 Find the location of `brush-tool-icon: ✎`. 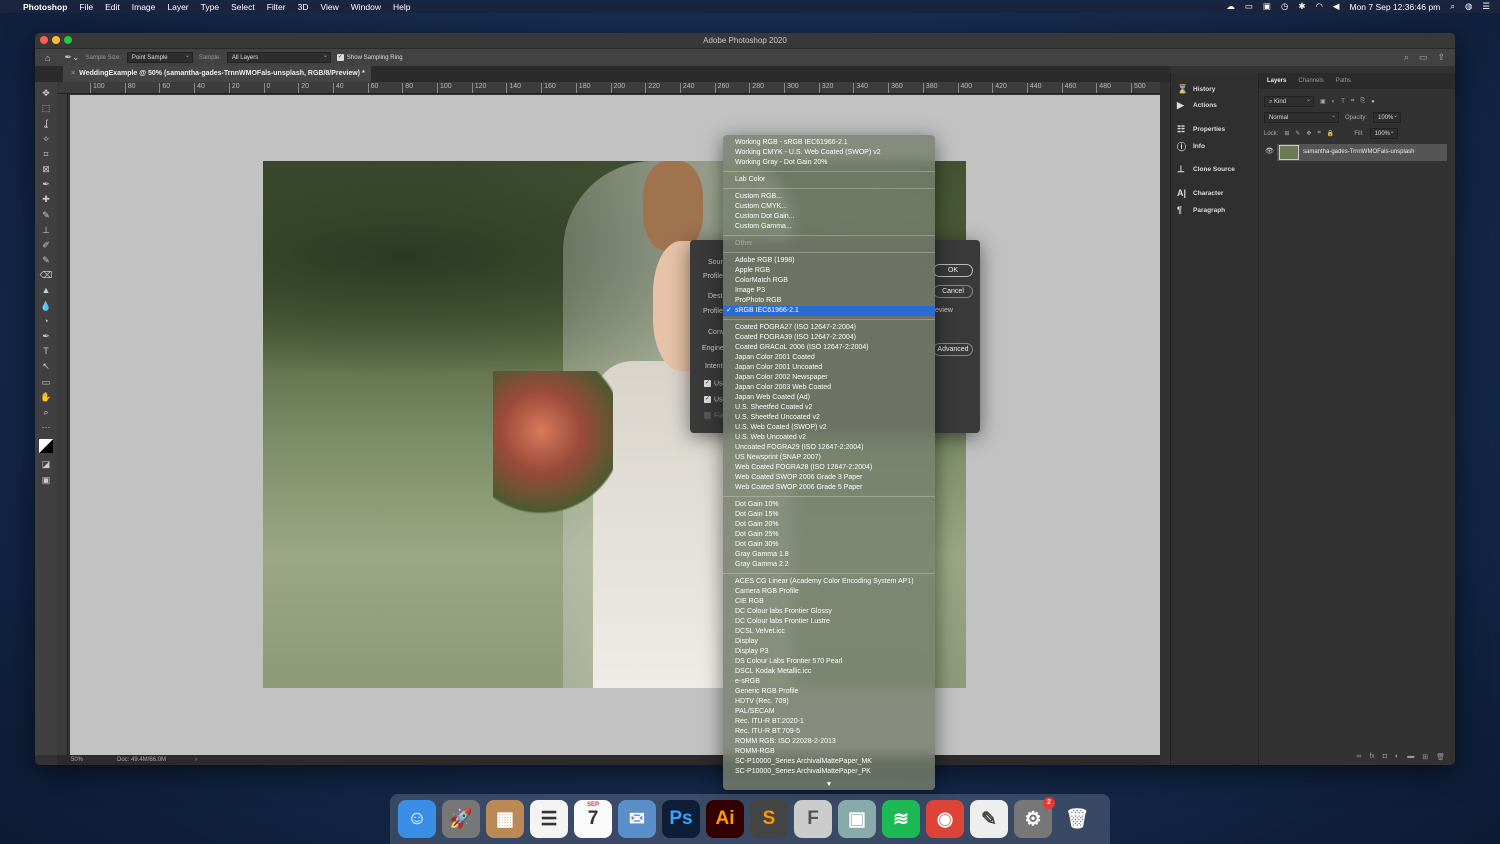

brush-tool-icon: ✎ is located at coordinates (46, 215).